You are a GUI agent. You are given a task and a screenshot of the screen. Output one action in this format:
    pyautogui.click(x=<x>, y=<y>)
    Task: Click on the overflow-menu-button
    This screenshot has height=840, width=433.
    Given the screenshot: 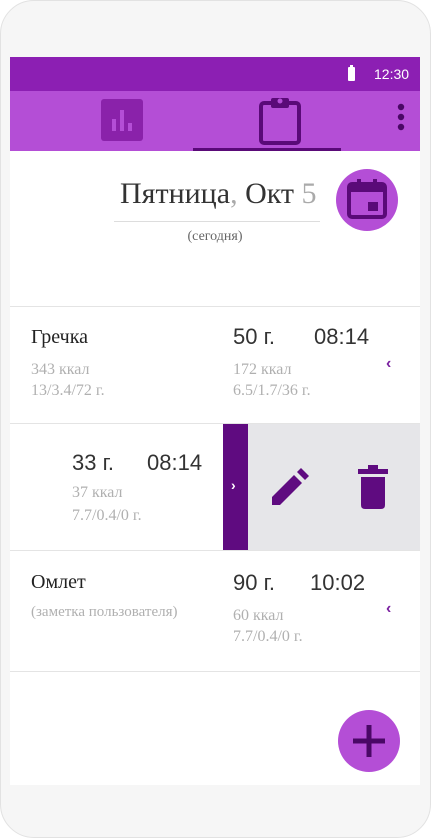 What is the action you would take?
    pyautogui.click(x=401, y=121)
    